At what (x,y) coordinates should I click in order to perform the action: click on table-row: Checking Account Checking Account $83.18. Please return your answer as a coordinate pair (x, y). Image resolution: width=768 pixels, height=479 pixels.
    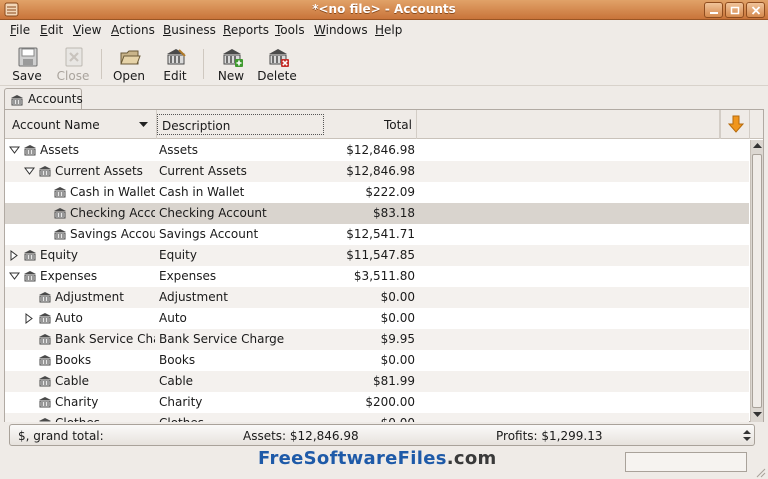
    Looking at the image, I should click on (377, 213).